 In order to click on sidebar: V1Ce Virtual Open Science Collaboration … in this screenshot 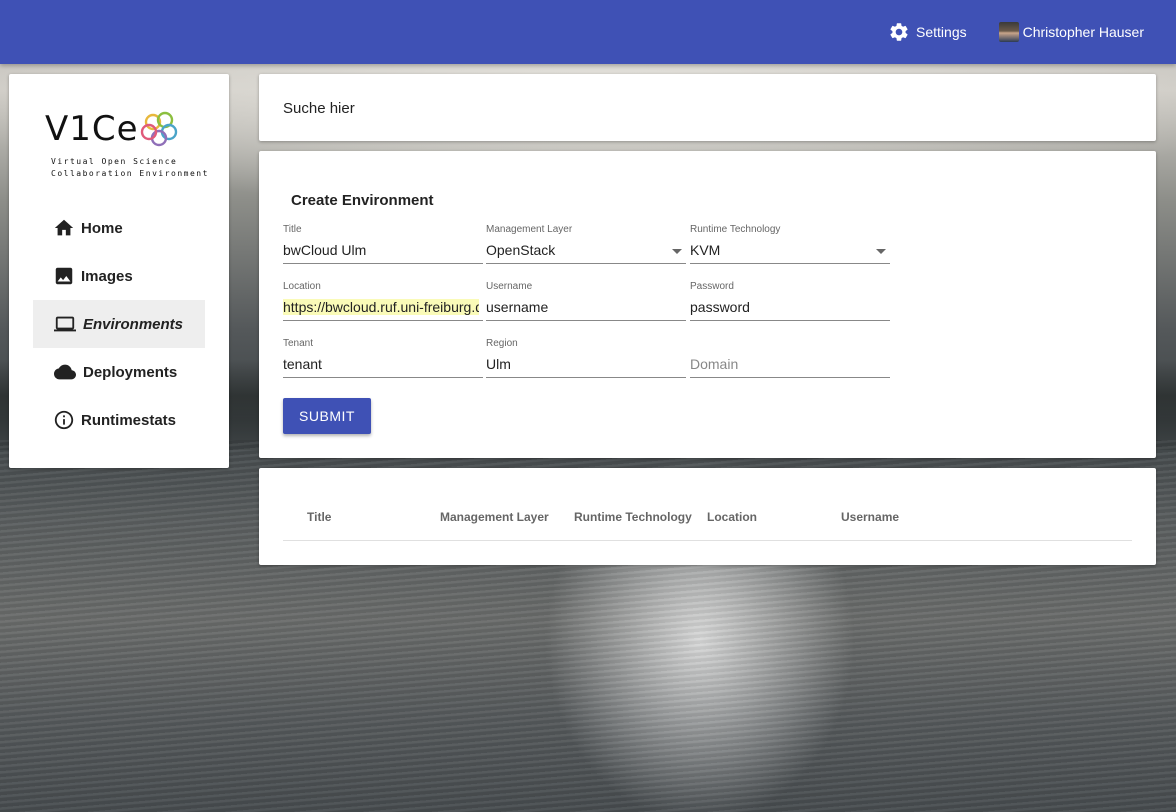, I will do `click(119, 271)`.